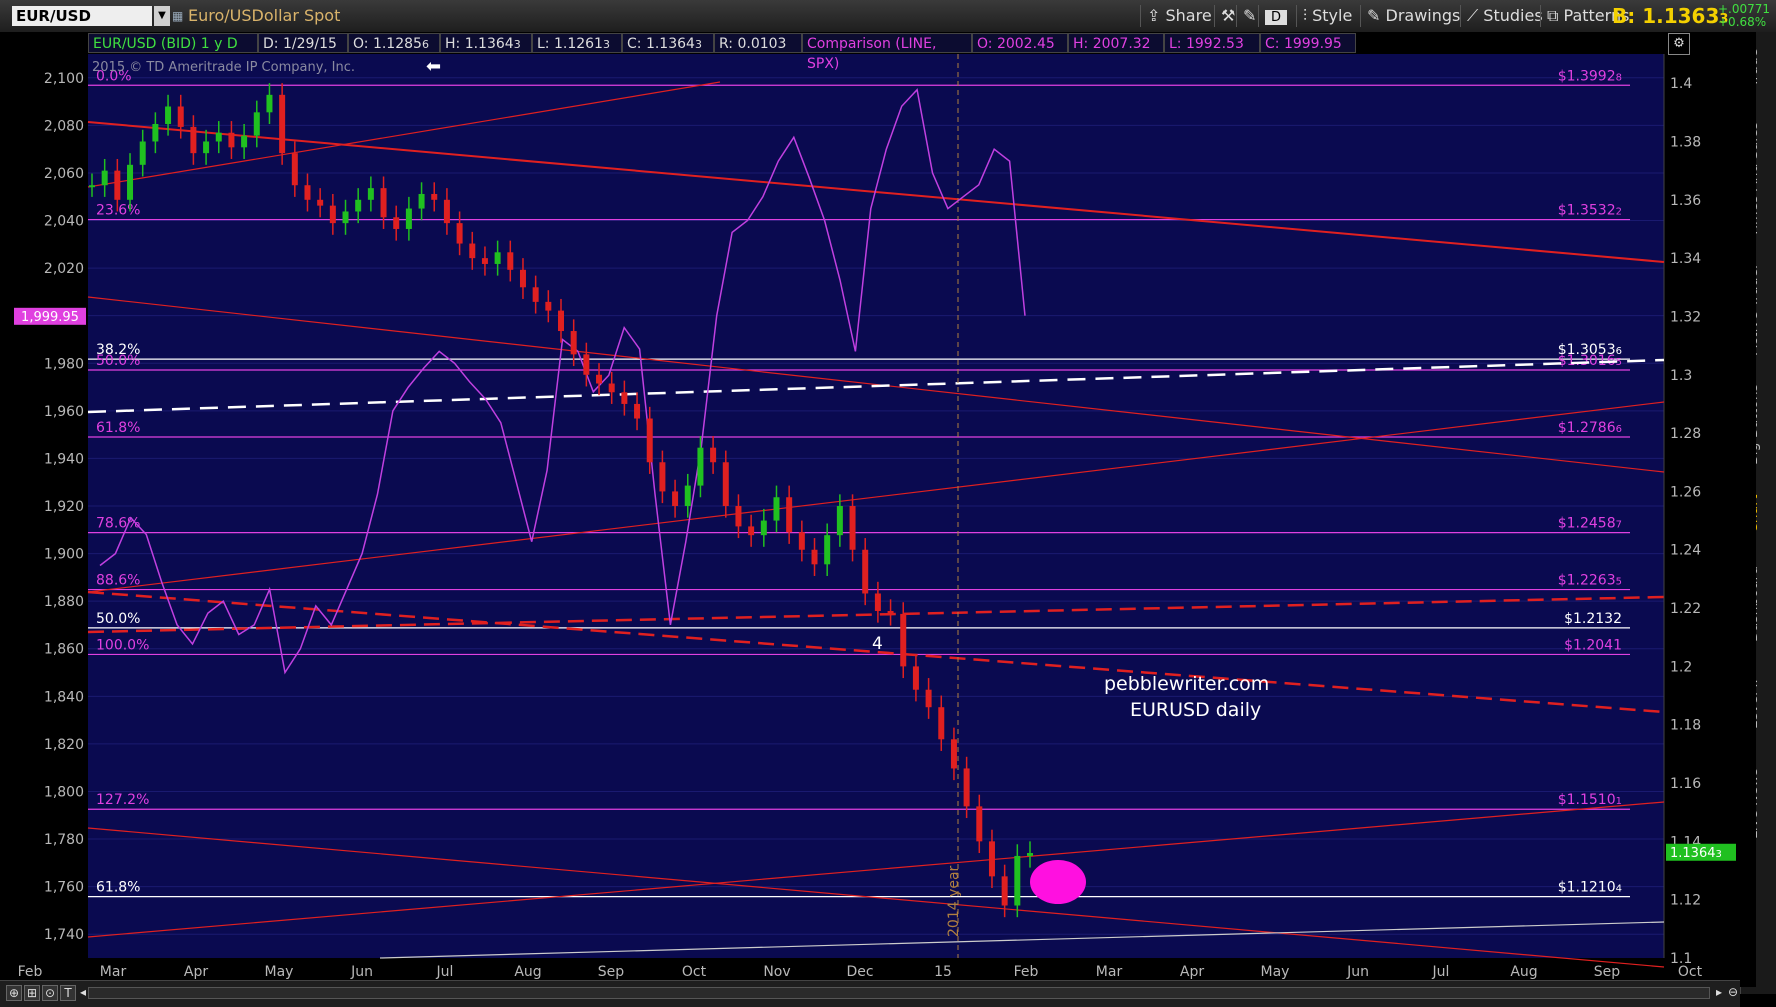 This screenshot has width=1776, height=1007. Describe the element at coordinates (179, 16) in the screenshot. I see `symbol-settings-icon: ▦` at that location.